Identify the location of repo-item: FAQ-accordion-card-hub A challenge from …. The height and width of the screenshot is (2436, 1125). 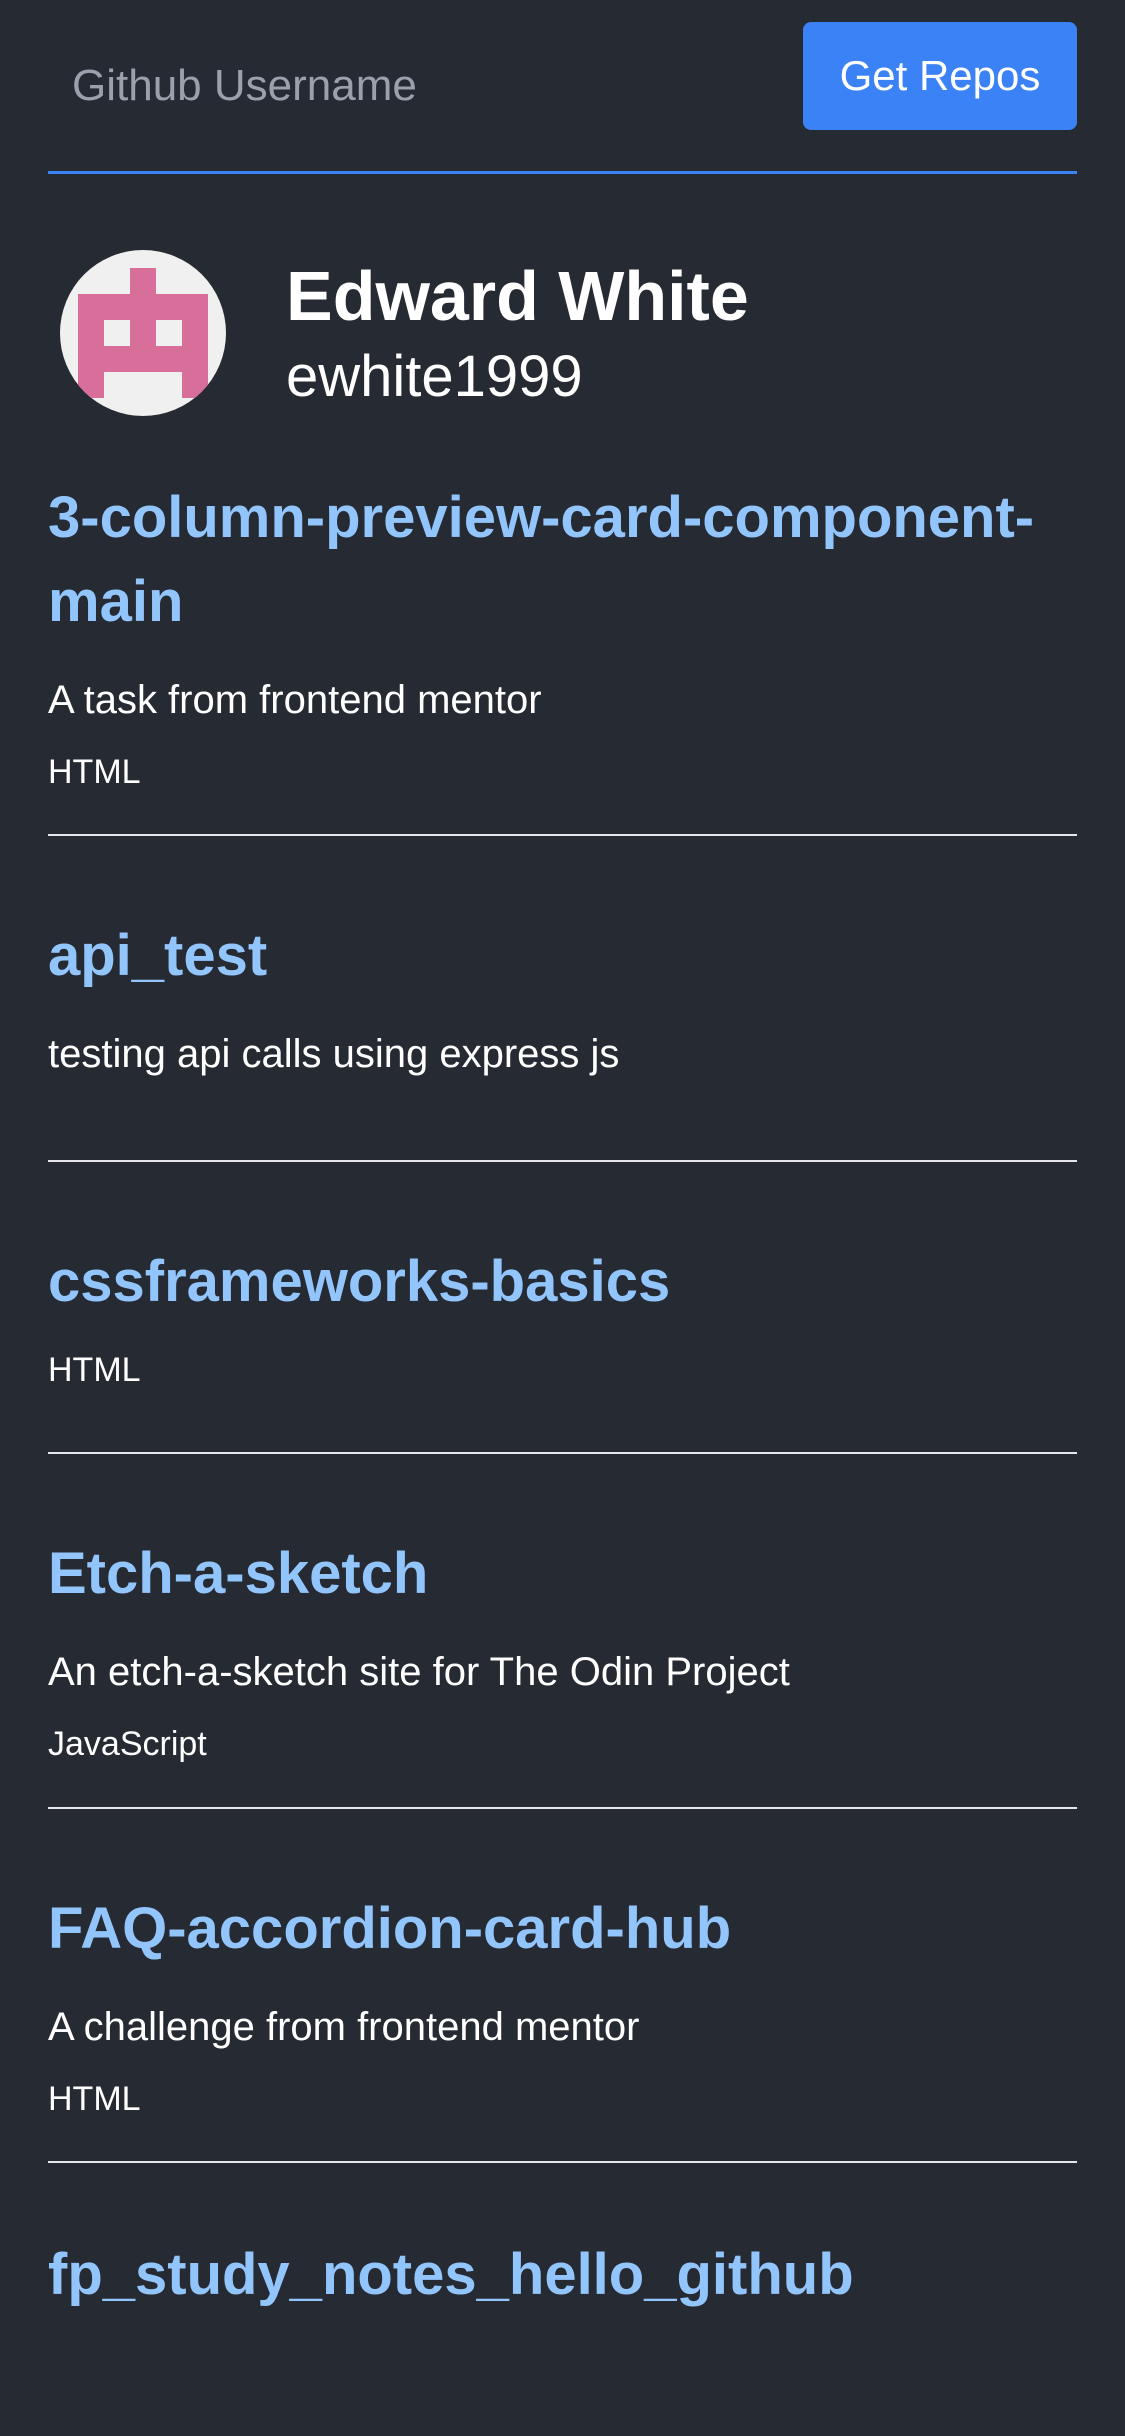
(562, 1986).